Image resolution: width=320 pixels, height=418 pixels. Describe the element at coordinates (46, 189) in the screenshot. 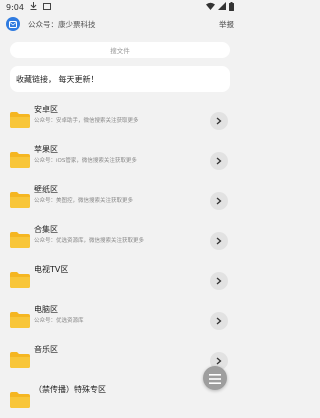

I see `item-title: 壁纸区` at that location.